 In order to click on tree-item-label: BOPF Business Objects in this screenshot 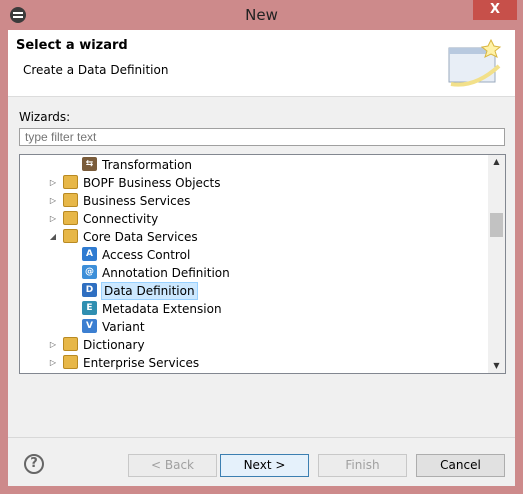, I will do `click(152, 183)`.